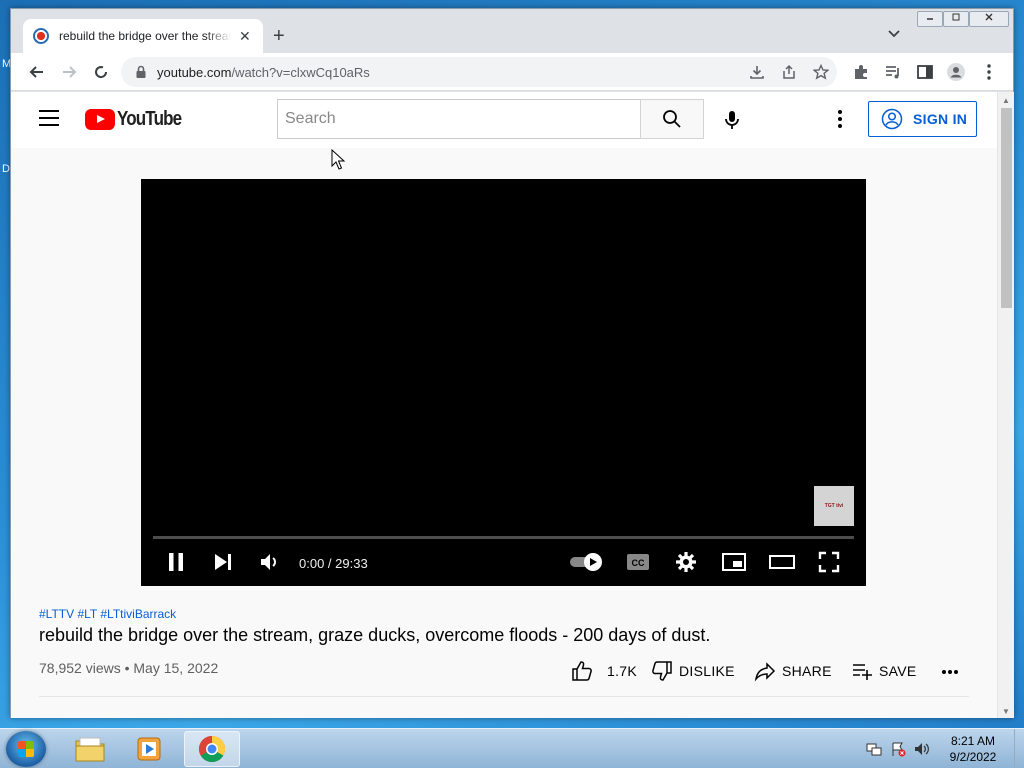 Image resolution: width=1024 pixels, height=768 pixels. I want to click on share-page-icon, so click(789, 72).